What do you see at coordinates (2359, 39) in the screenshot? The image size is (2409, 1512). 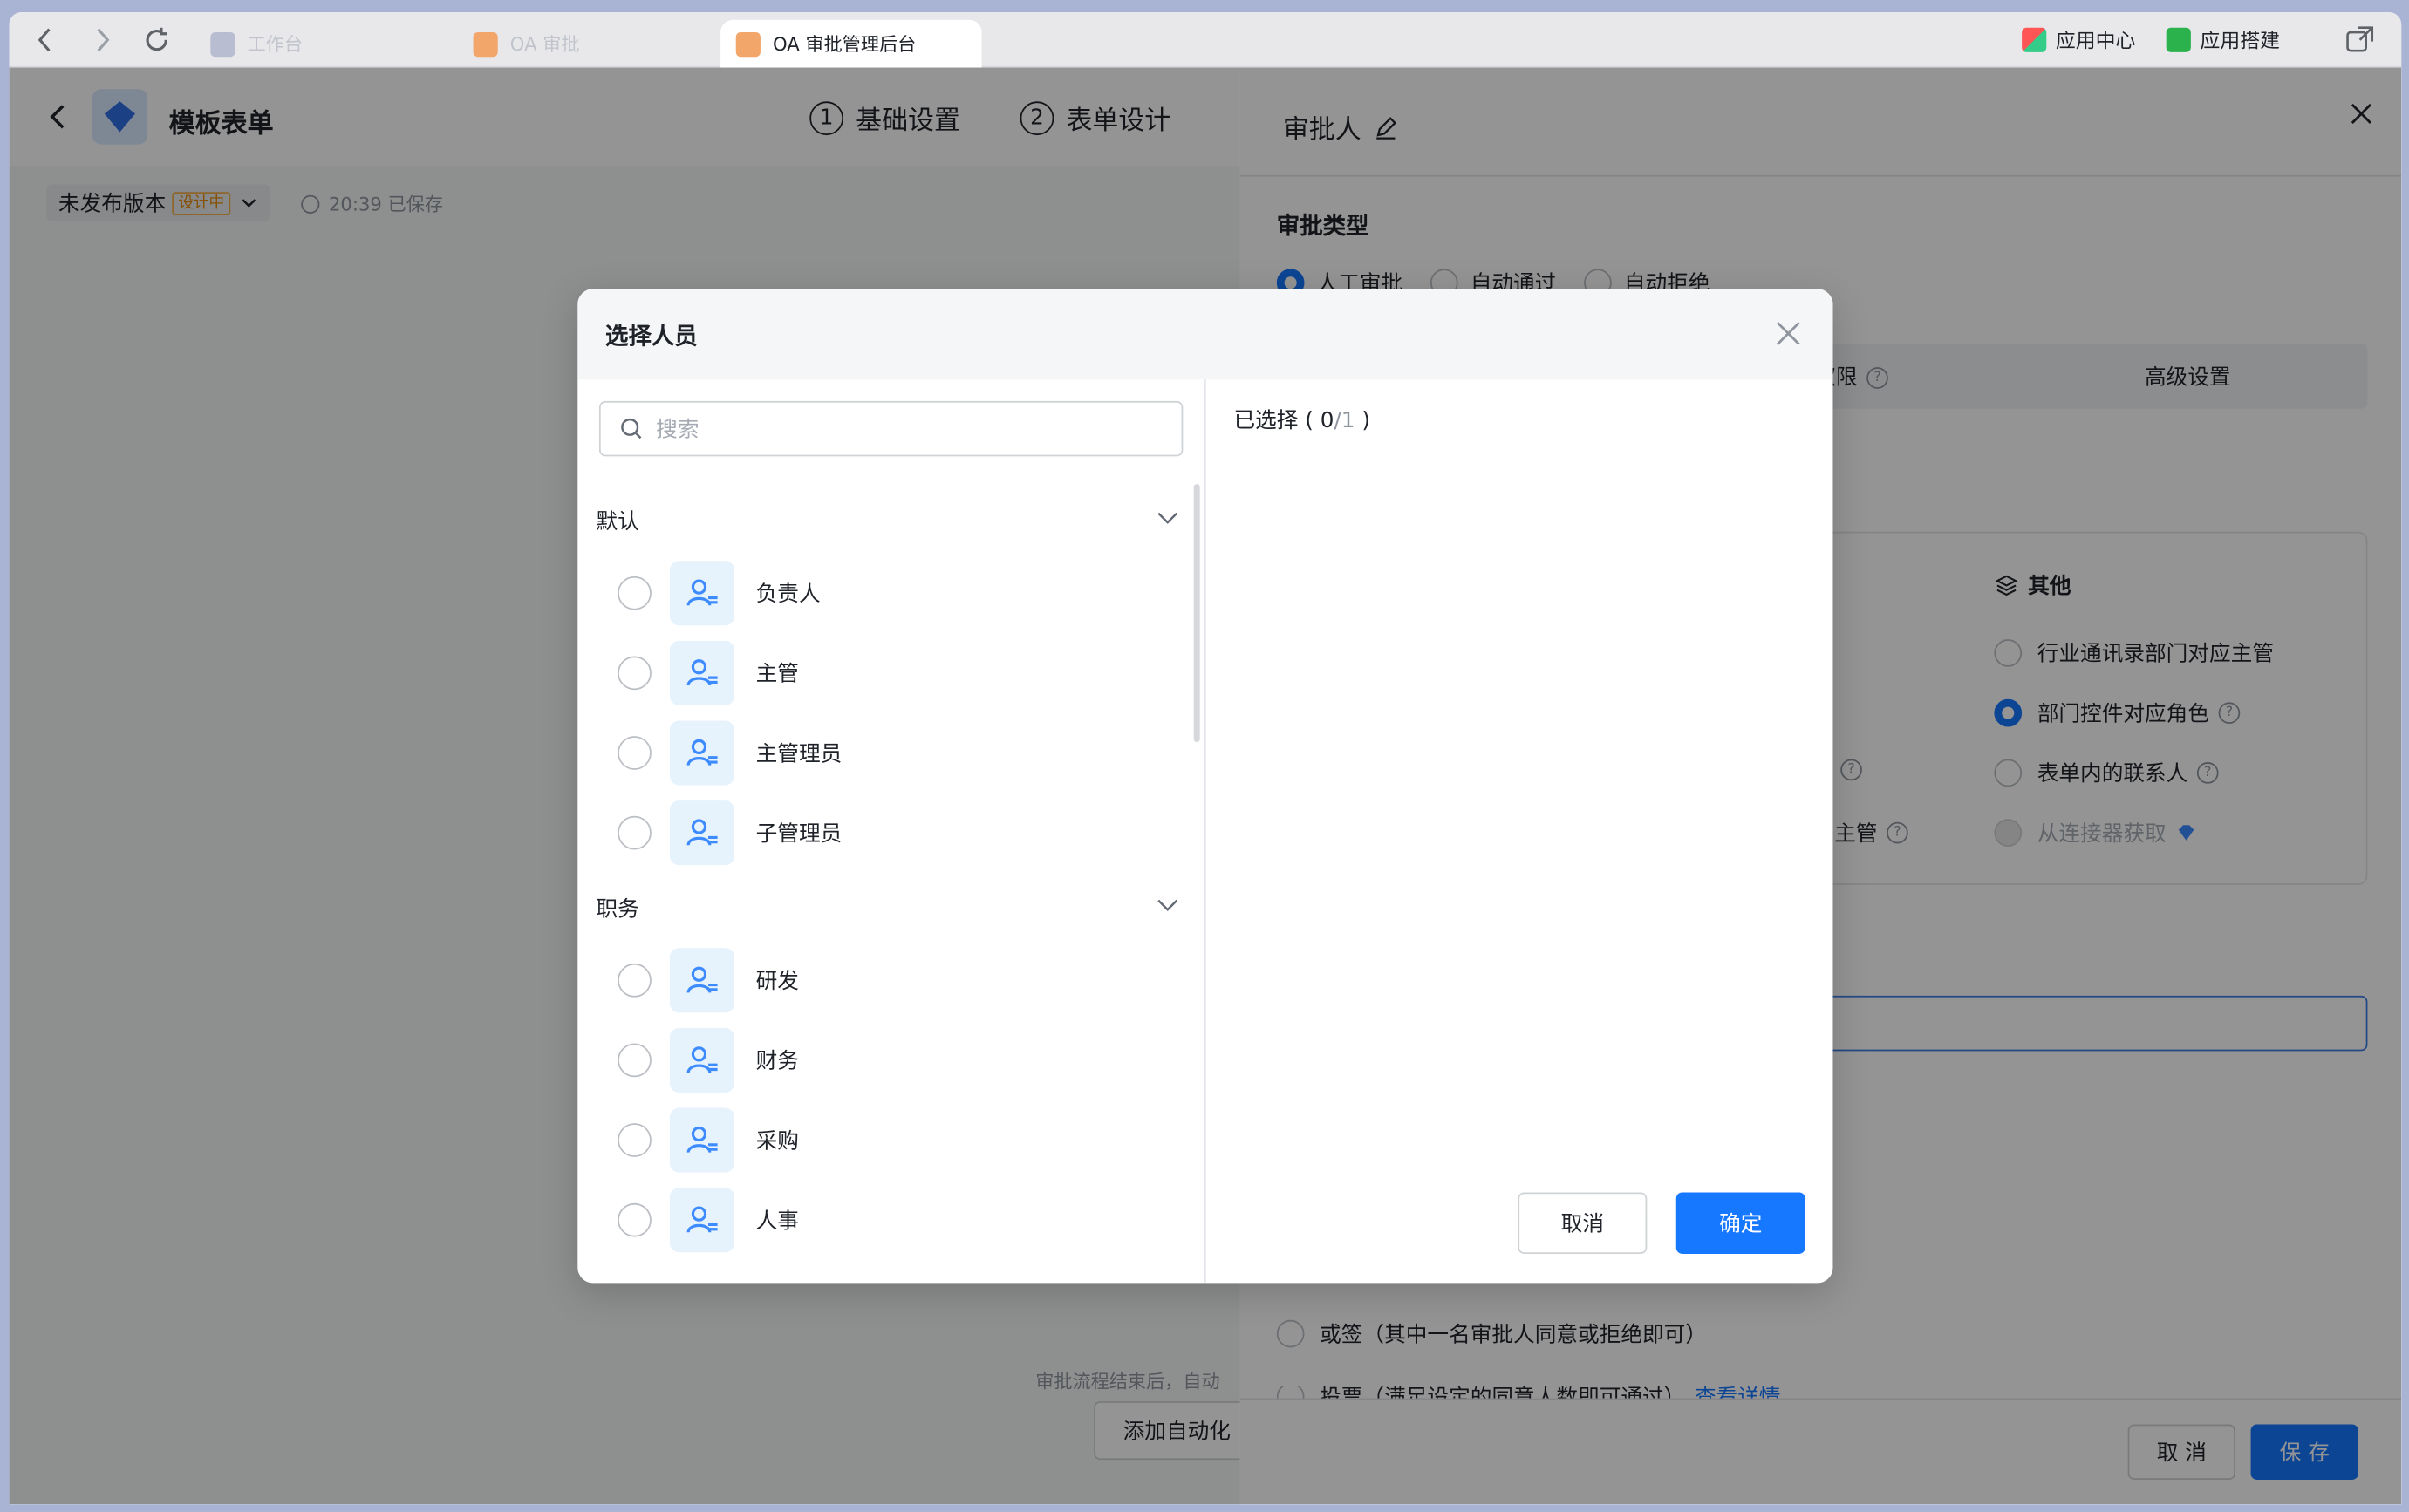 I see `open-external-icon` at bounding box center [2359, 39].